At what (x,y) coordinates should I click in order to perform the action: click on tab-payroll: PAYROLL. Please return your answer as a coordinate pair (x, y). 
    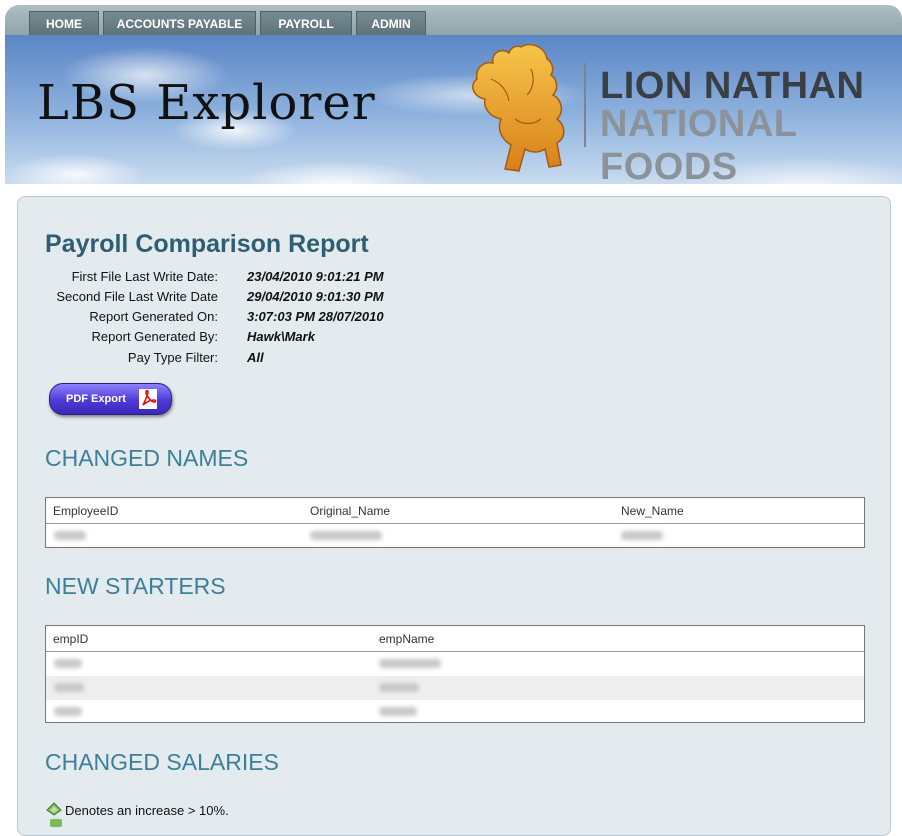
    Looking at the image, I should click on (306, 23).